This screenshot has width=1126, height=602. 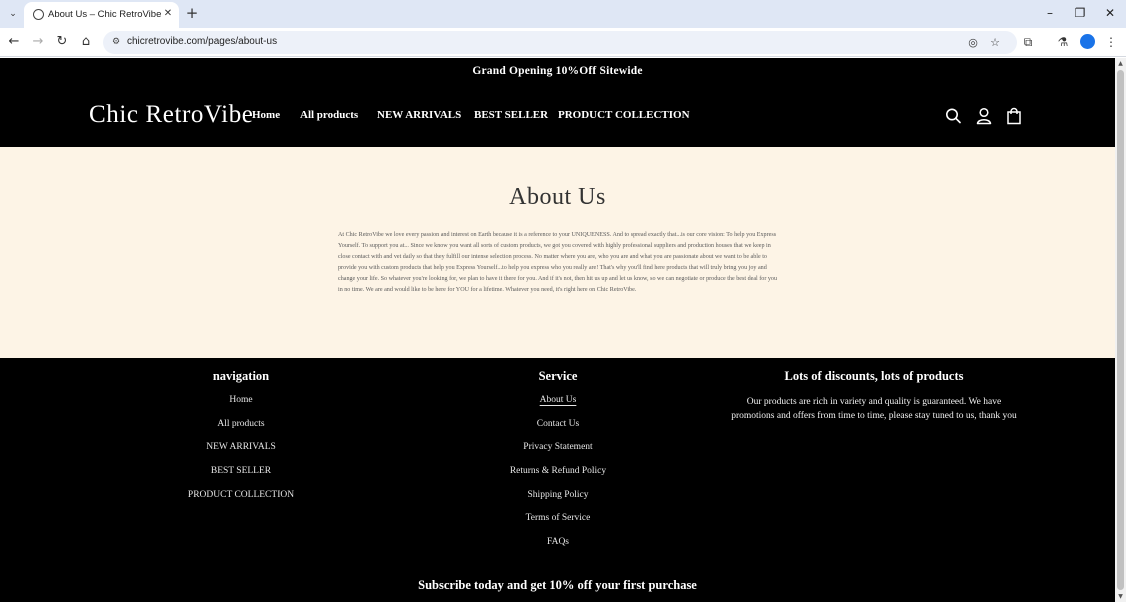 I want to click on tracking-protection-icon: ◎, so click(x=973, y=43).